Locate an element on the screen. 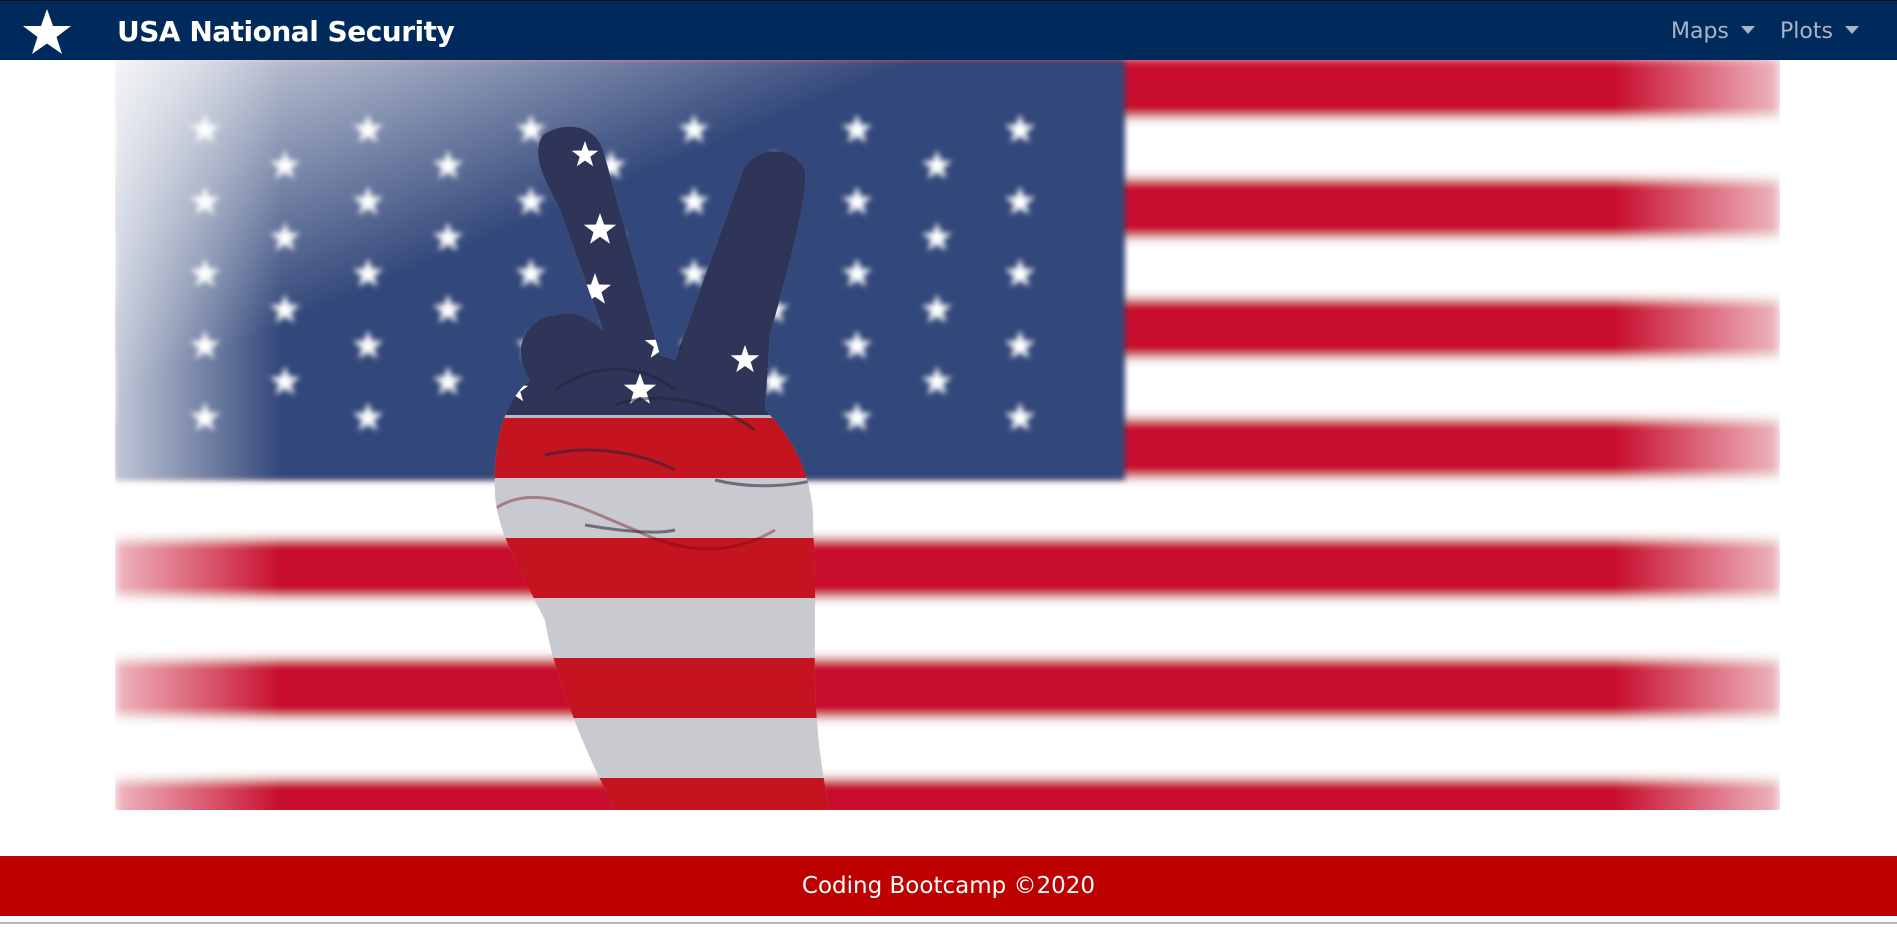 The width and height of the screenshot is (1897, 927). footer-copyright: Coding Bootcamp ©2020 is located at coordinates (948, 886).